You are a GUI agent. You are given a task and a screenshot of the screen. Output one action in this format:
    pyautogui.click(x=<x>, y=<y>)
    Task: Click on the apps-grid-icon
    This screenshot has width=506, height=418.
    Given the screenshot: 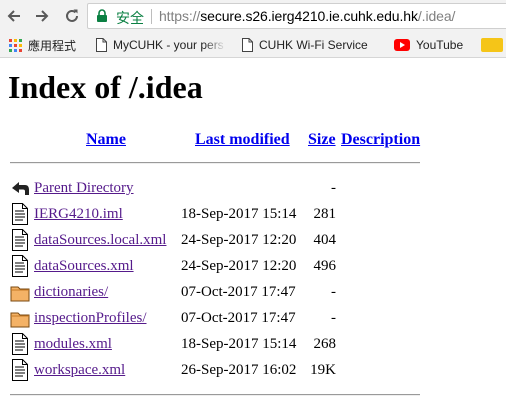 What is the action you would take?
    pyautogui.click(x=15, y=45)
    